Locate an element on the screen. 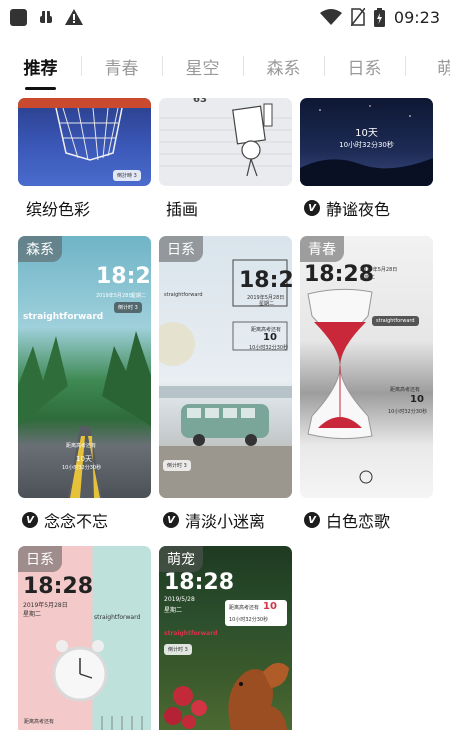 The image size is (450, 730). warning-icon is located at coordinates (74, 17).